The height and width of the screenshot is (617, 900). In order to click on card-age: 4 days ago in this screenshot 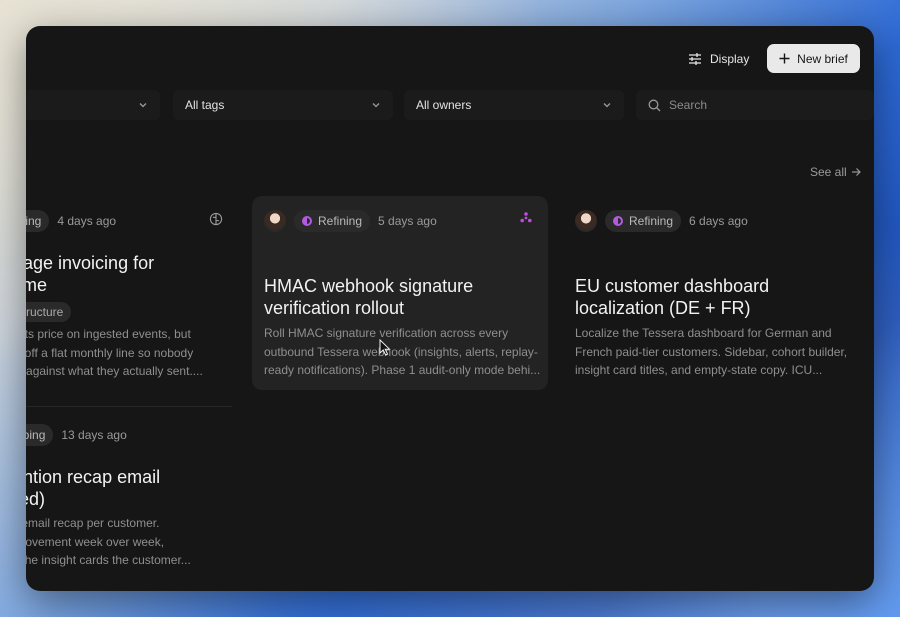, I will do `click(87, 221)`.